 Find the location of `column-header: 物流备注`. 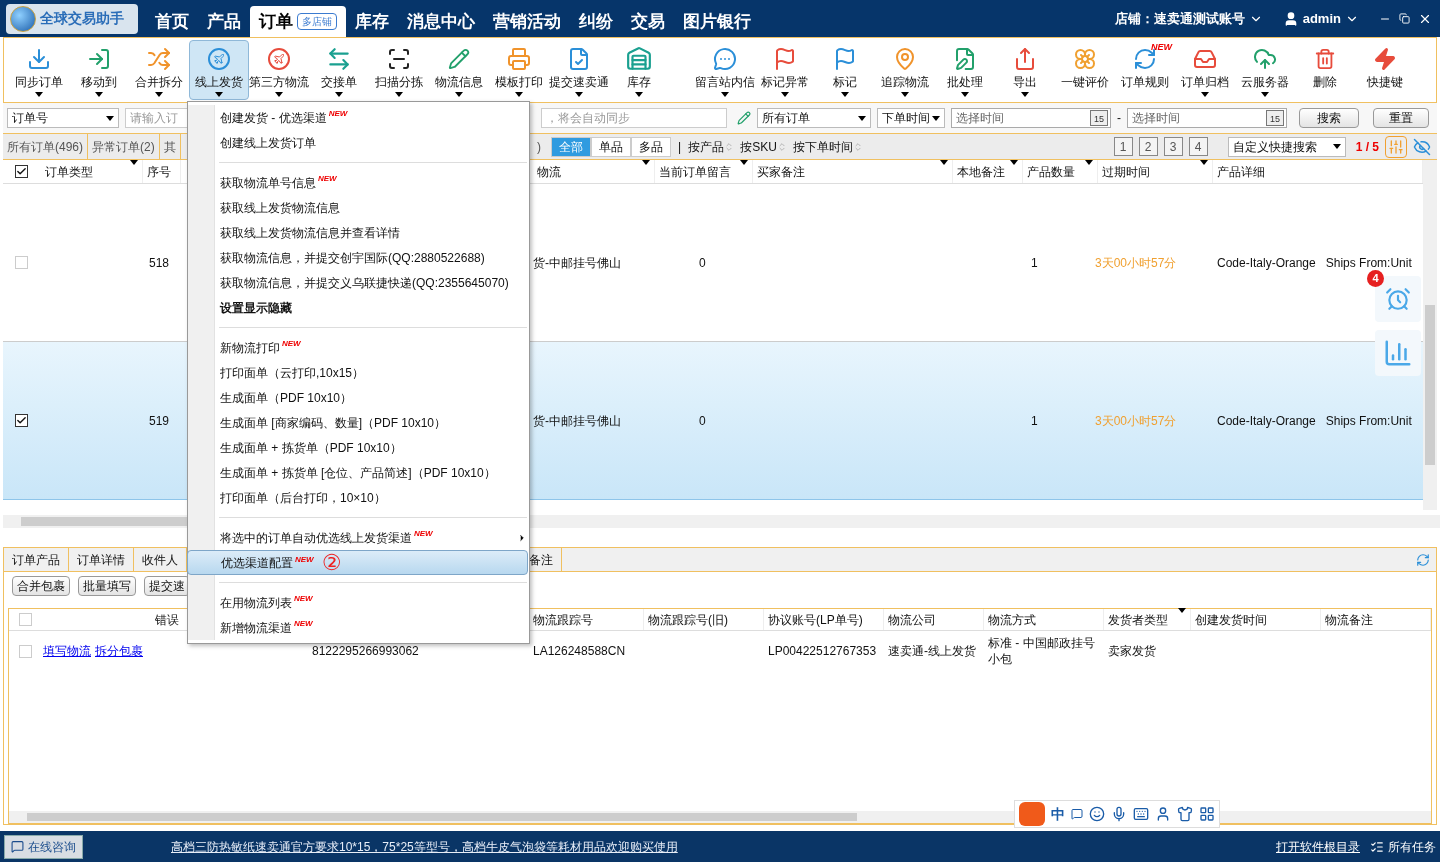

column-header: 物流备注 is located at coordinates (1349, 619).